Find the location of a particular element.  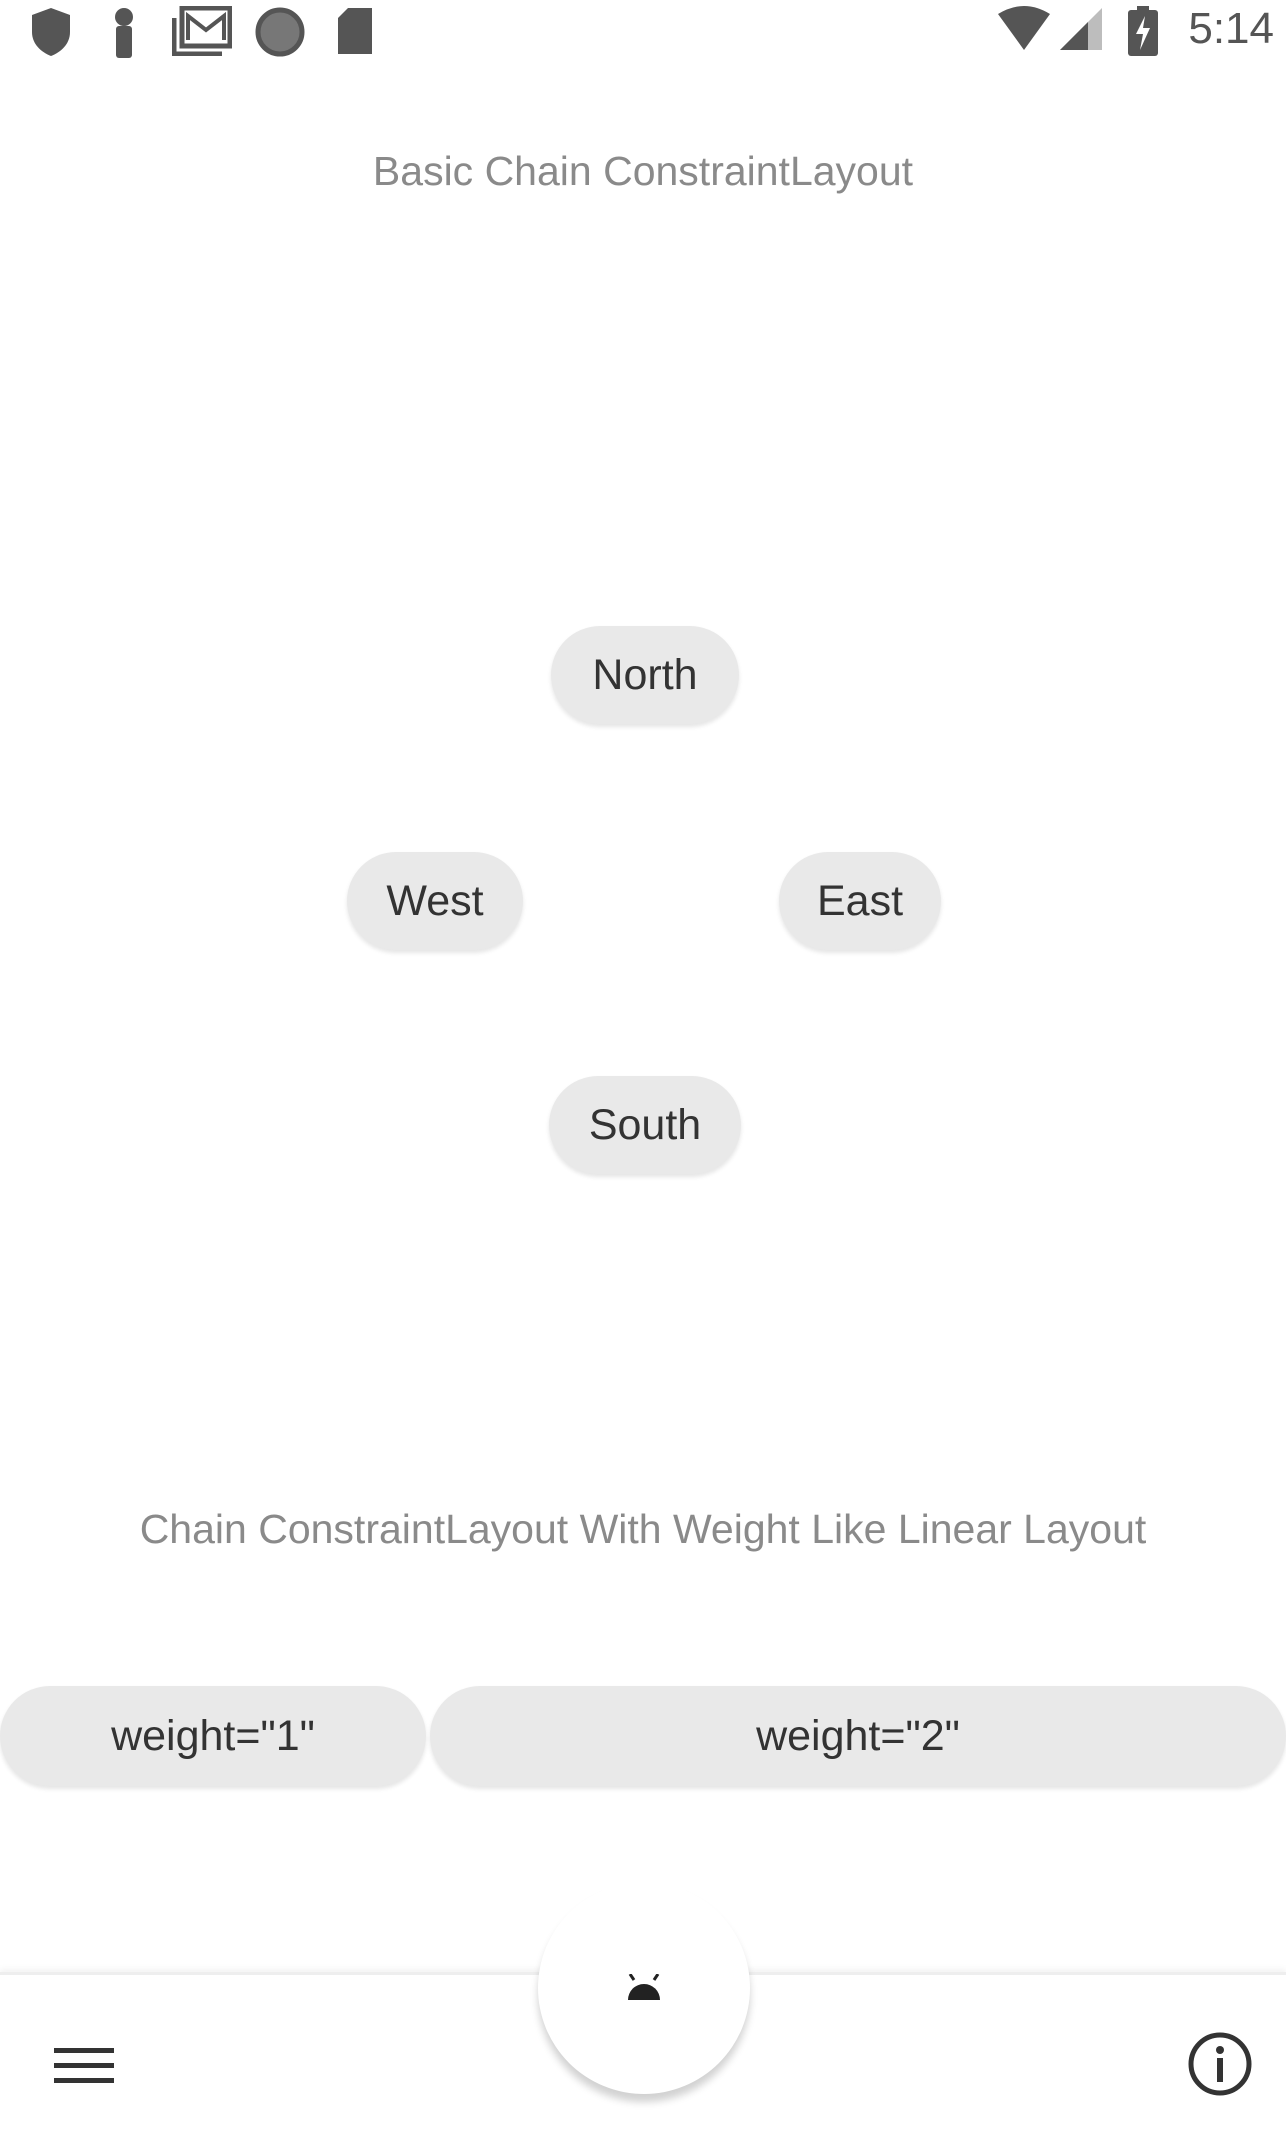

weight-1-button: weight="1" is located at coordinates (213, 1736).